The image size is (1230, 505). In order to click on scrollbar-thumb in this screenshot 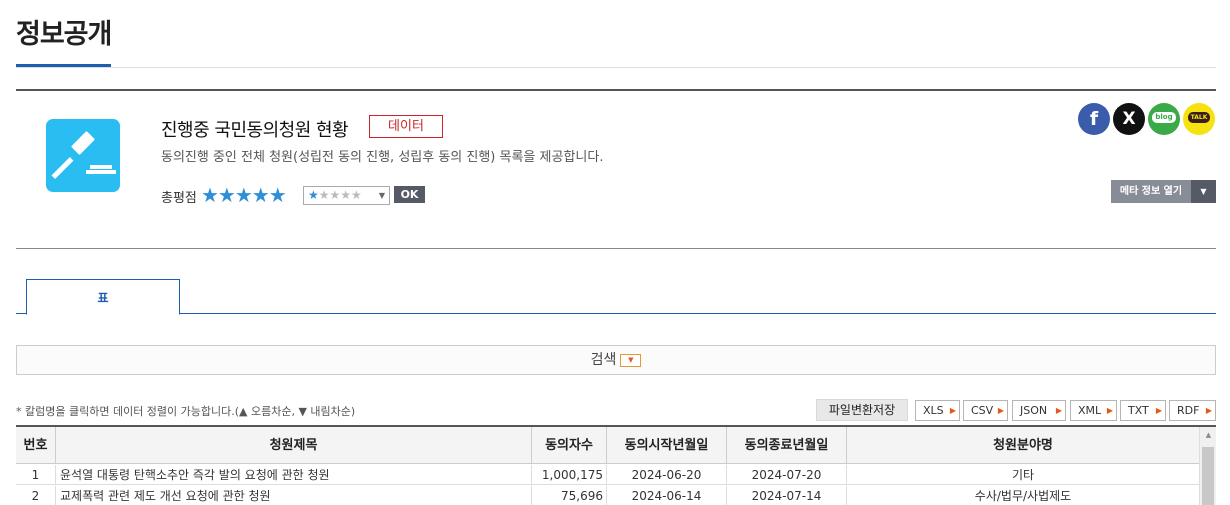, I will do `click(1208, 476)`.